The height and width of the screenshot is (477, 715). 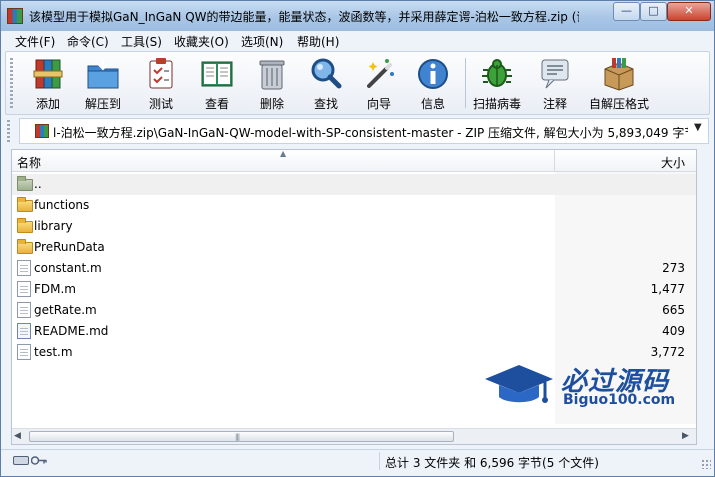 I want to click on column-size-header: 大小, so click(x=622, y=162).